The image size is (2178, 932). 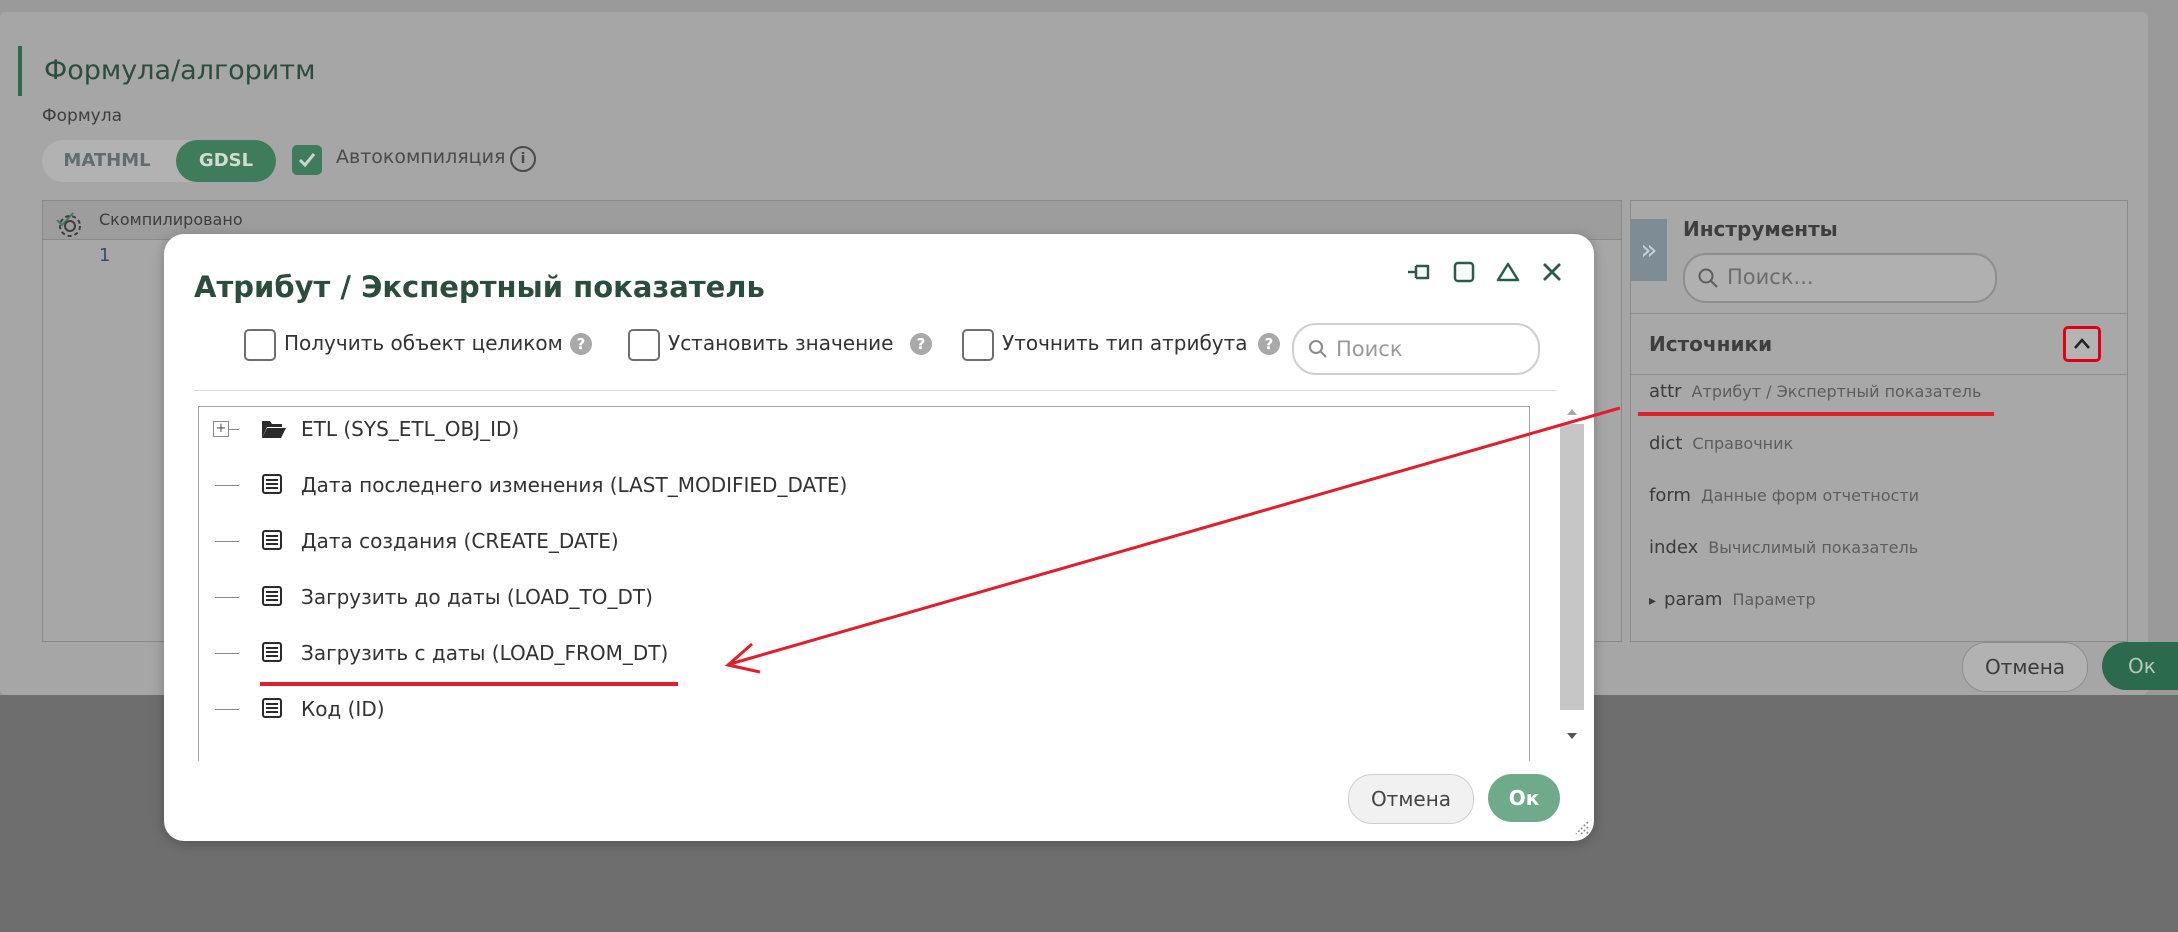 I want to click on tab-gdsl: GDSL, so click(x=226, y=161).